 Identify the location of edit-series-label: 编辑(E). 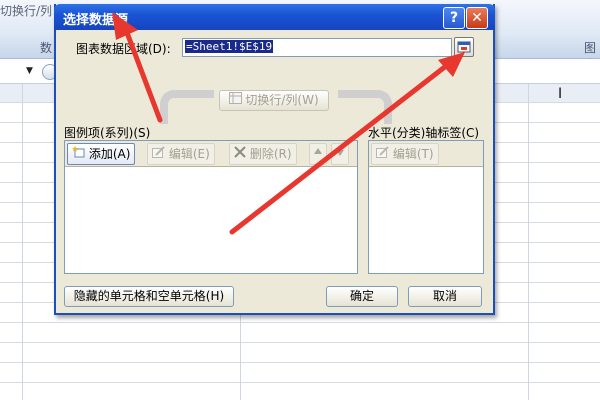
(189, 154).